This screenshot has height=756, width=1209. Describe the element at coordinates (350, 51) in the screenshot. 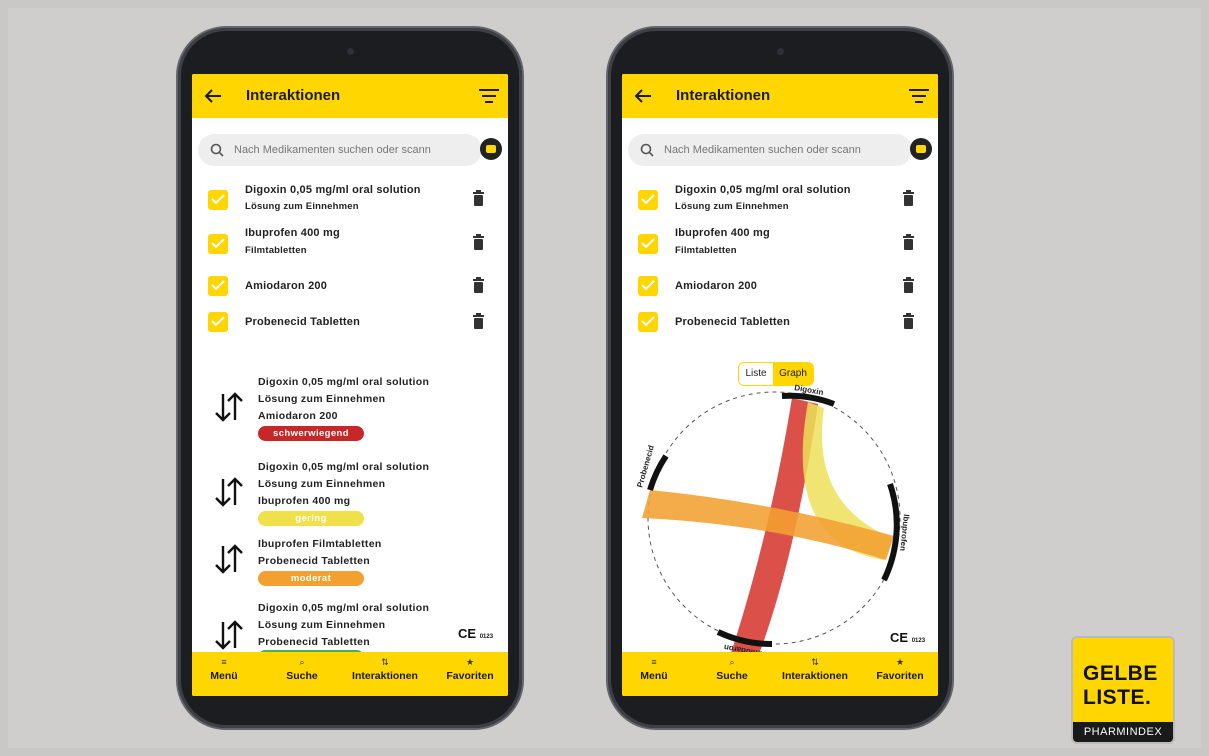

I see `camera-dot` at that location.